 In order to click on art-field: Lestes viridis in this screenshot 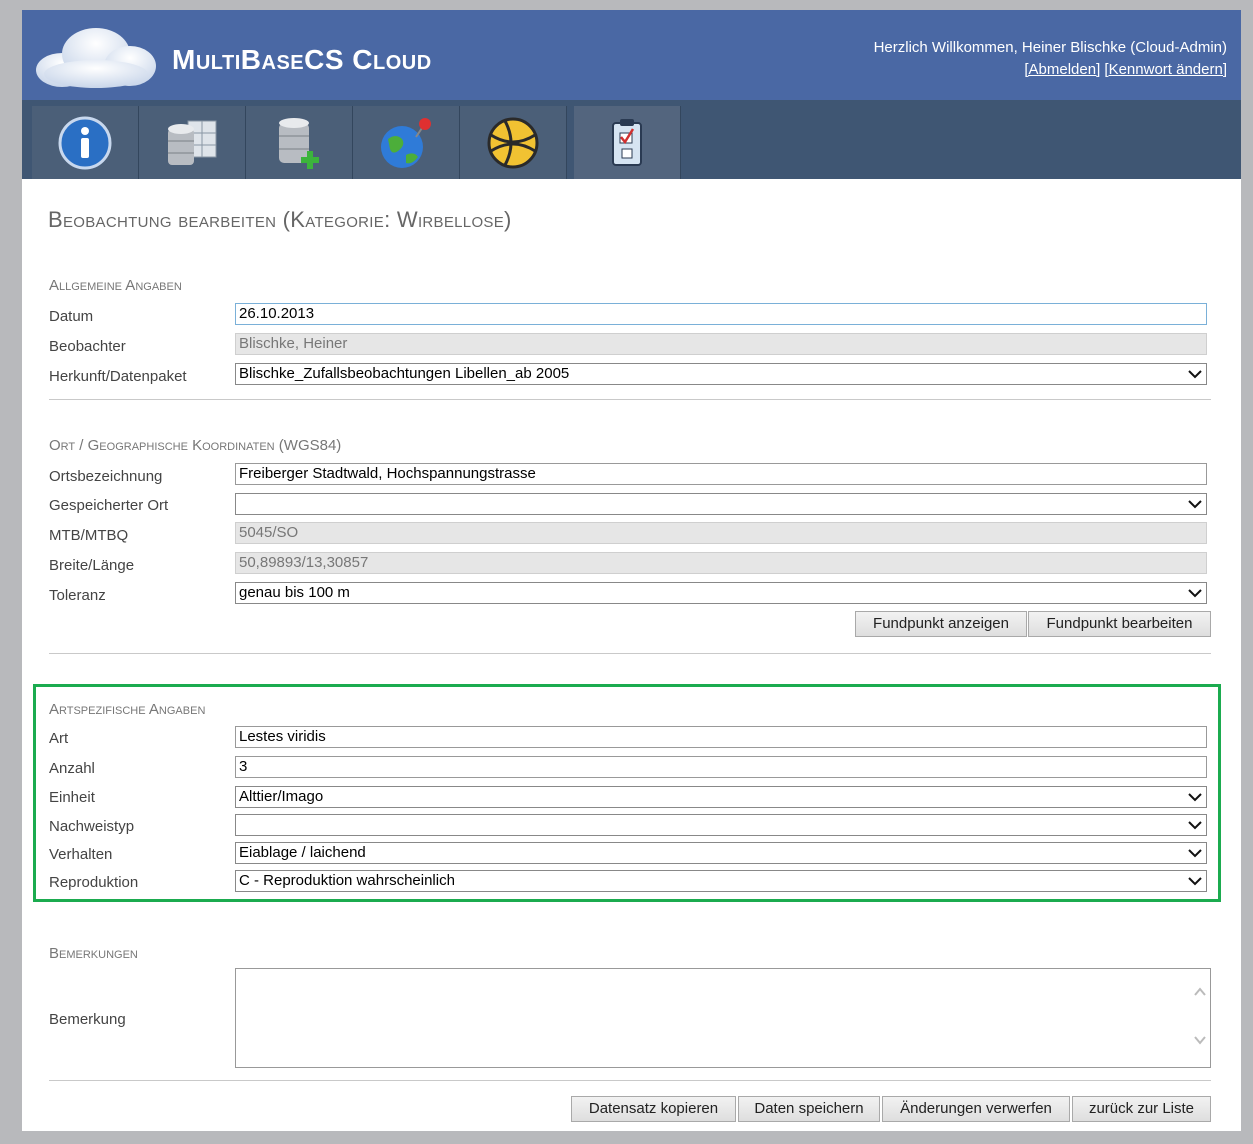, I will do `click(721, 737)`.